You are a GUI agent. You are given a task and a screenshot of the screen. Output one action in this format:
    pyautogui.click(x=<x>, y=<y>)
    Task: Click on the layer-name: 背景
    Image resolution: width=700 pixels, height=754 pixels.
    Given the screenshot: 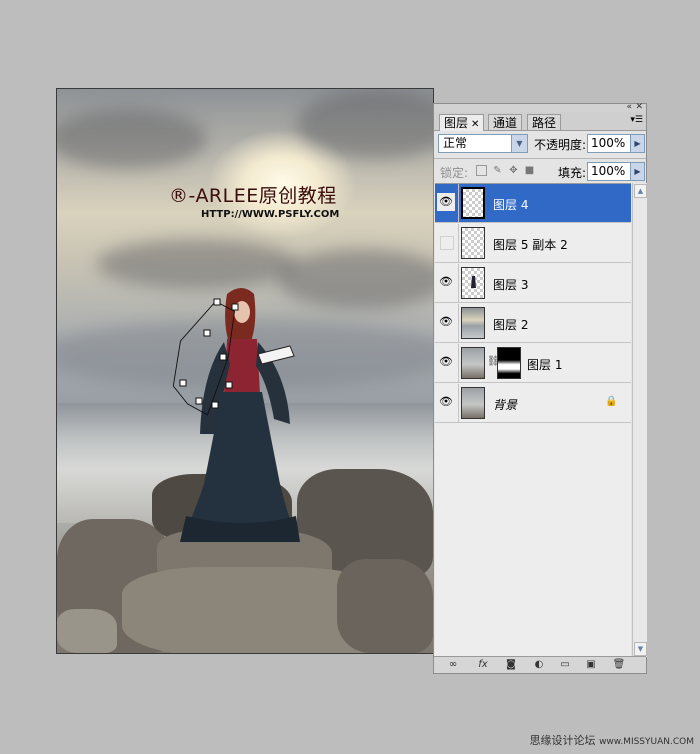 What is the action you would take?
    pyautogui.click(x=505, y=404)
    